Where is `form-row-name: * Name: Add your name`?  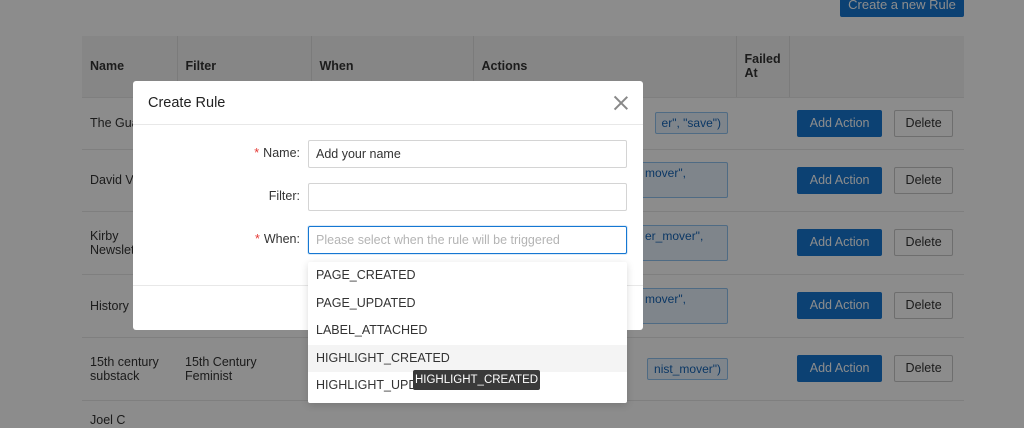
form-row-name: * Name: Add your name is located at coordinates (388, 154).